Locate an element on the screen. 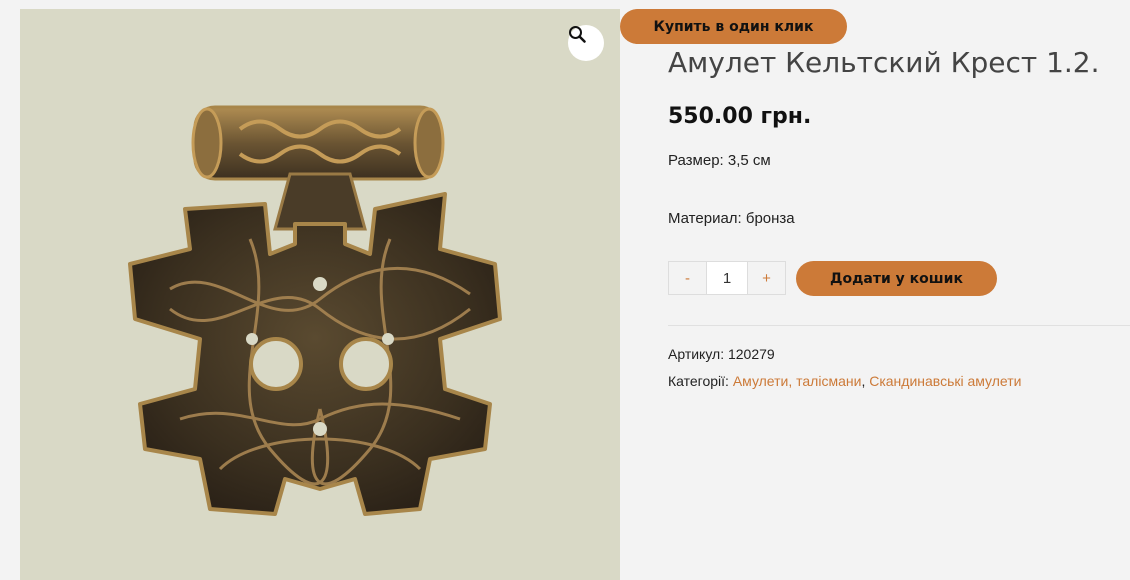 The image size is (1130, 580). category-link-scandinavian: Скандинавські амулети is located at coordinates (945, 381).